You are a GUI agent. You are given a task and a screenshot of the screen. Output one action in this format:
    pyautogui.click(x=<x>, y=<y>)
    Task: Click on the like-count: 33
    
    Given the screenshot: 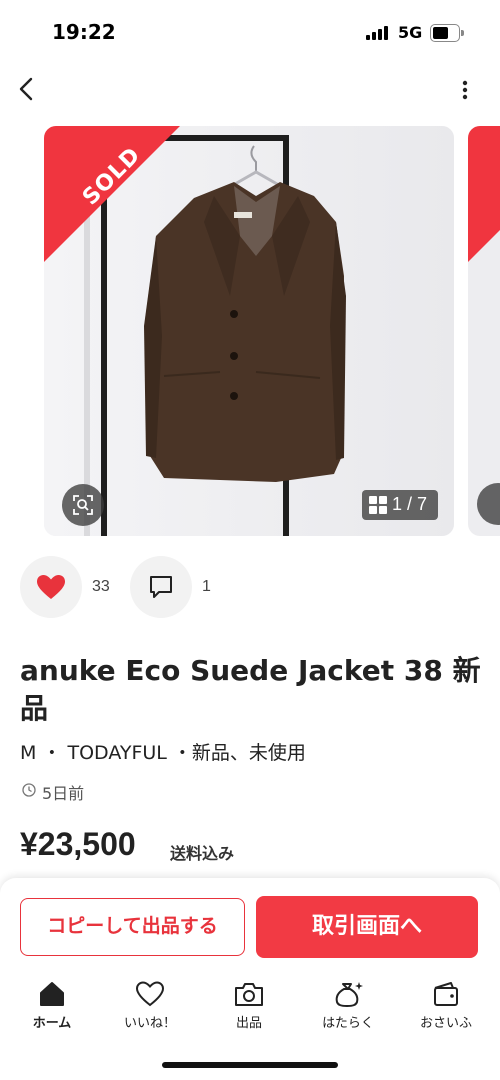 What is the action you would take?
    pyautogui.click(x=101, y=586)
    